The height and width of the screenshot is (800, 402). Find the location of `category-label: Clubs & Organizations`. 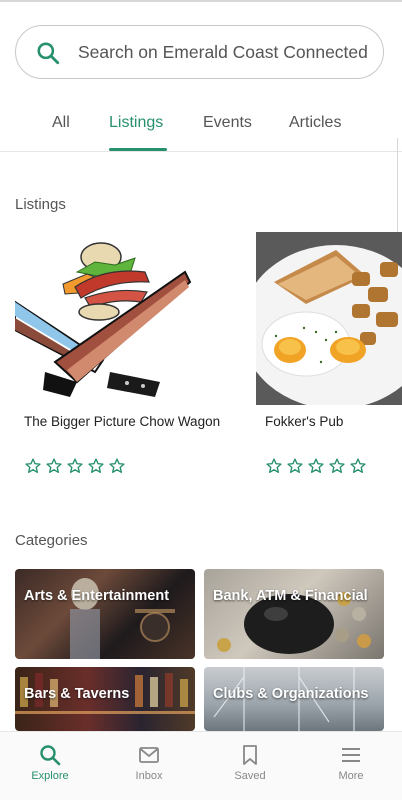

category-label: Clubs & Organizations is located at coordinates (291, 694).